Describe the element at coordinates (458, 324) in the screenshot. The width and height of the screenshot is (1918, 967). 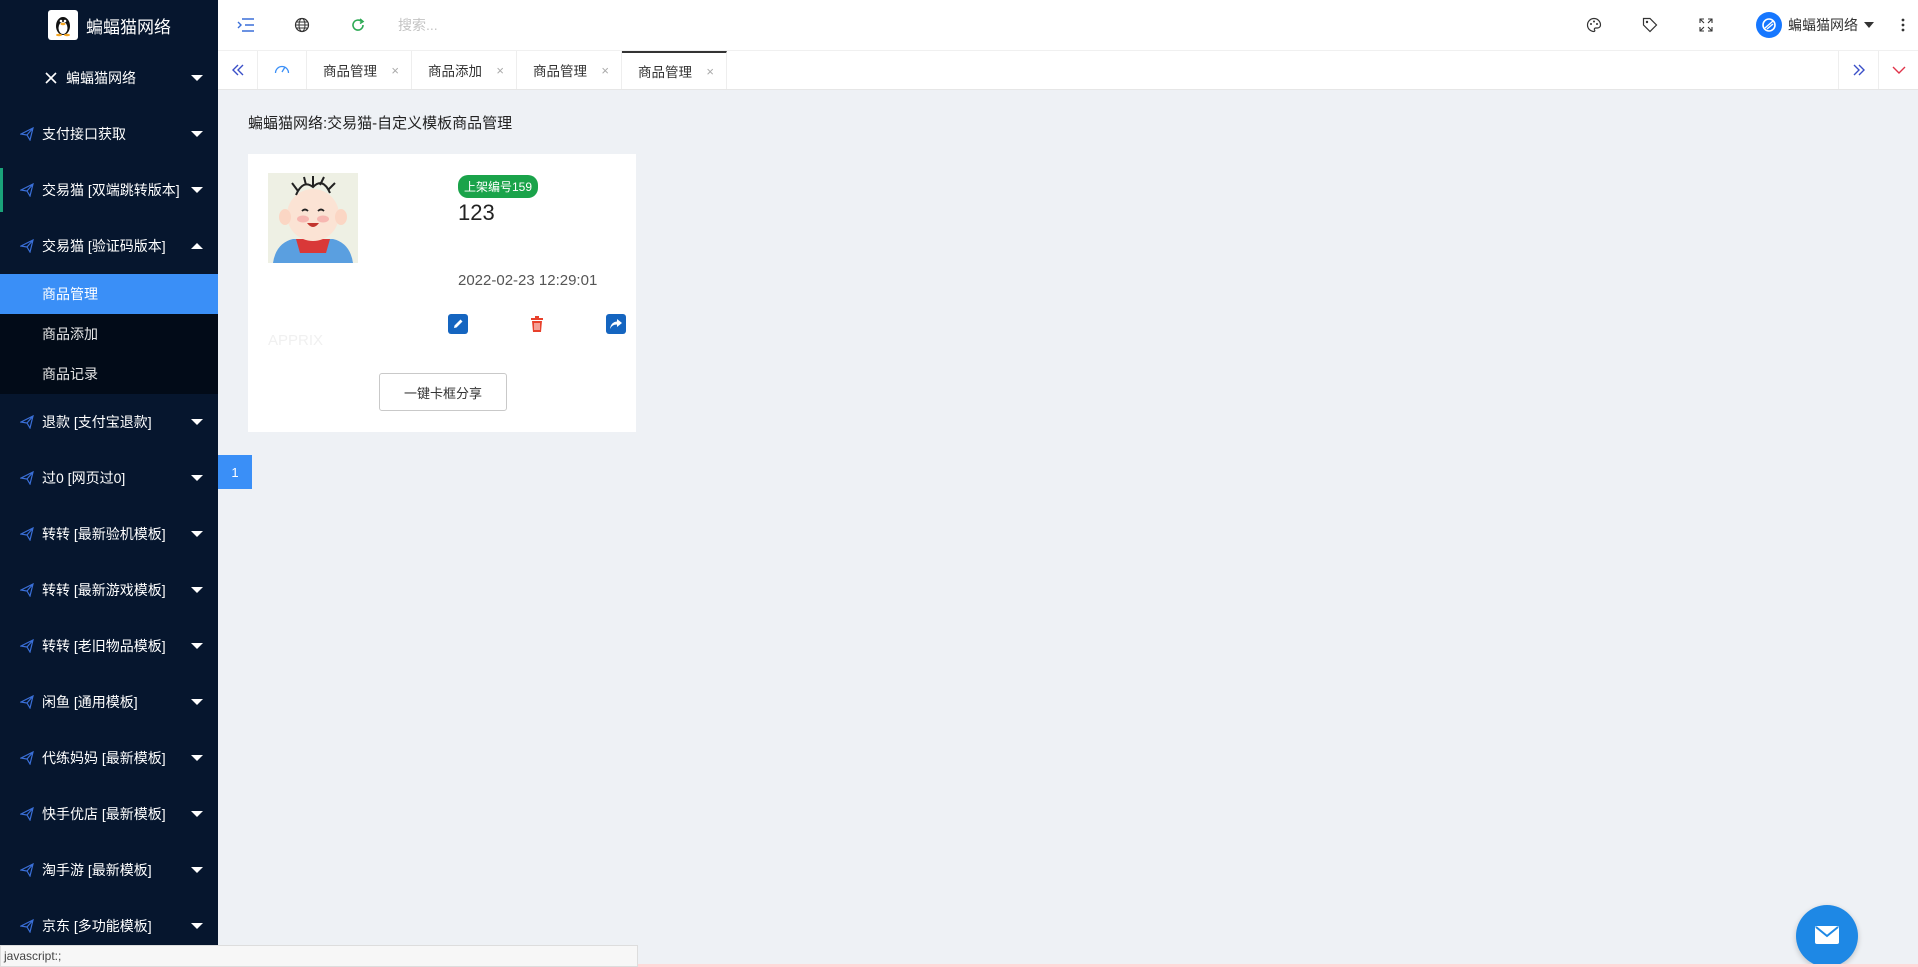
I see `edit-icon` at that location.